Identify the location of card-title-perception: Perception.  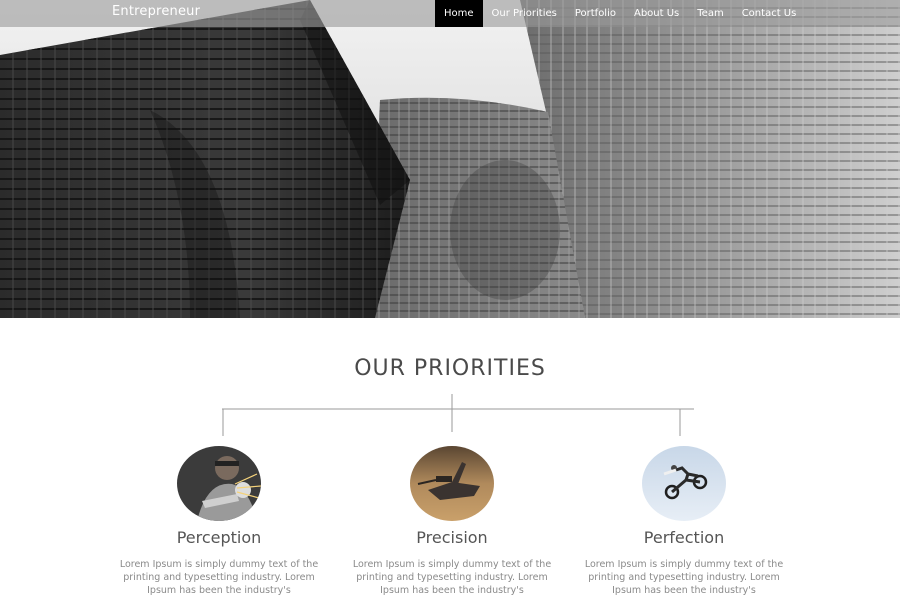
(219, 537).